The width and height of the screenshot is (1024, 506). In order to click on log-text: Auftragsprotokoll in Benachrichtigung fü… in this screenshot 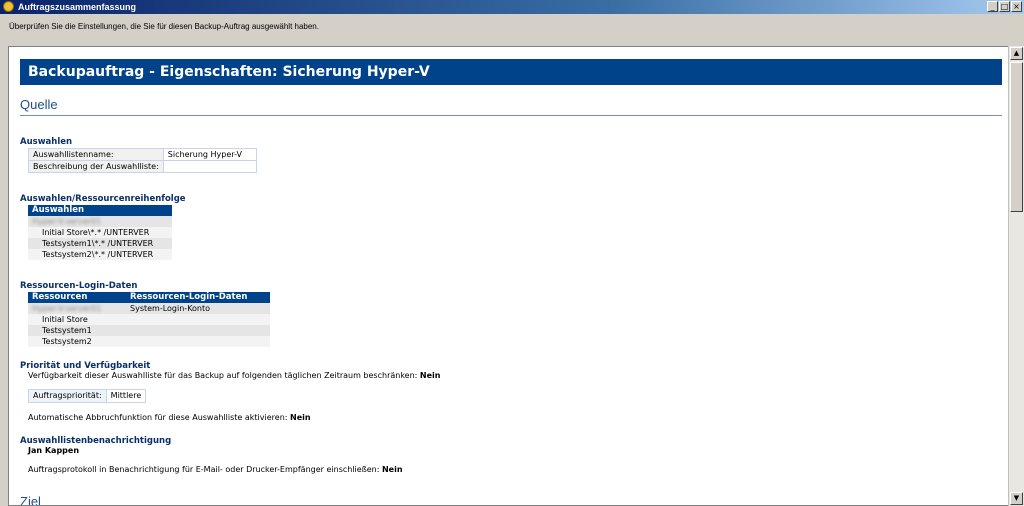, I will do `click(204, 469)`.